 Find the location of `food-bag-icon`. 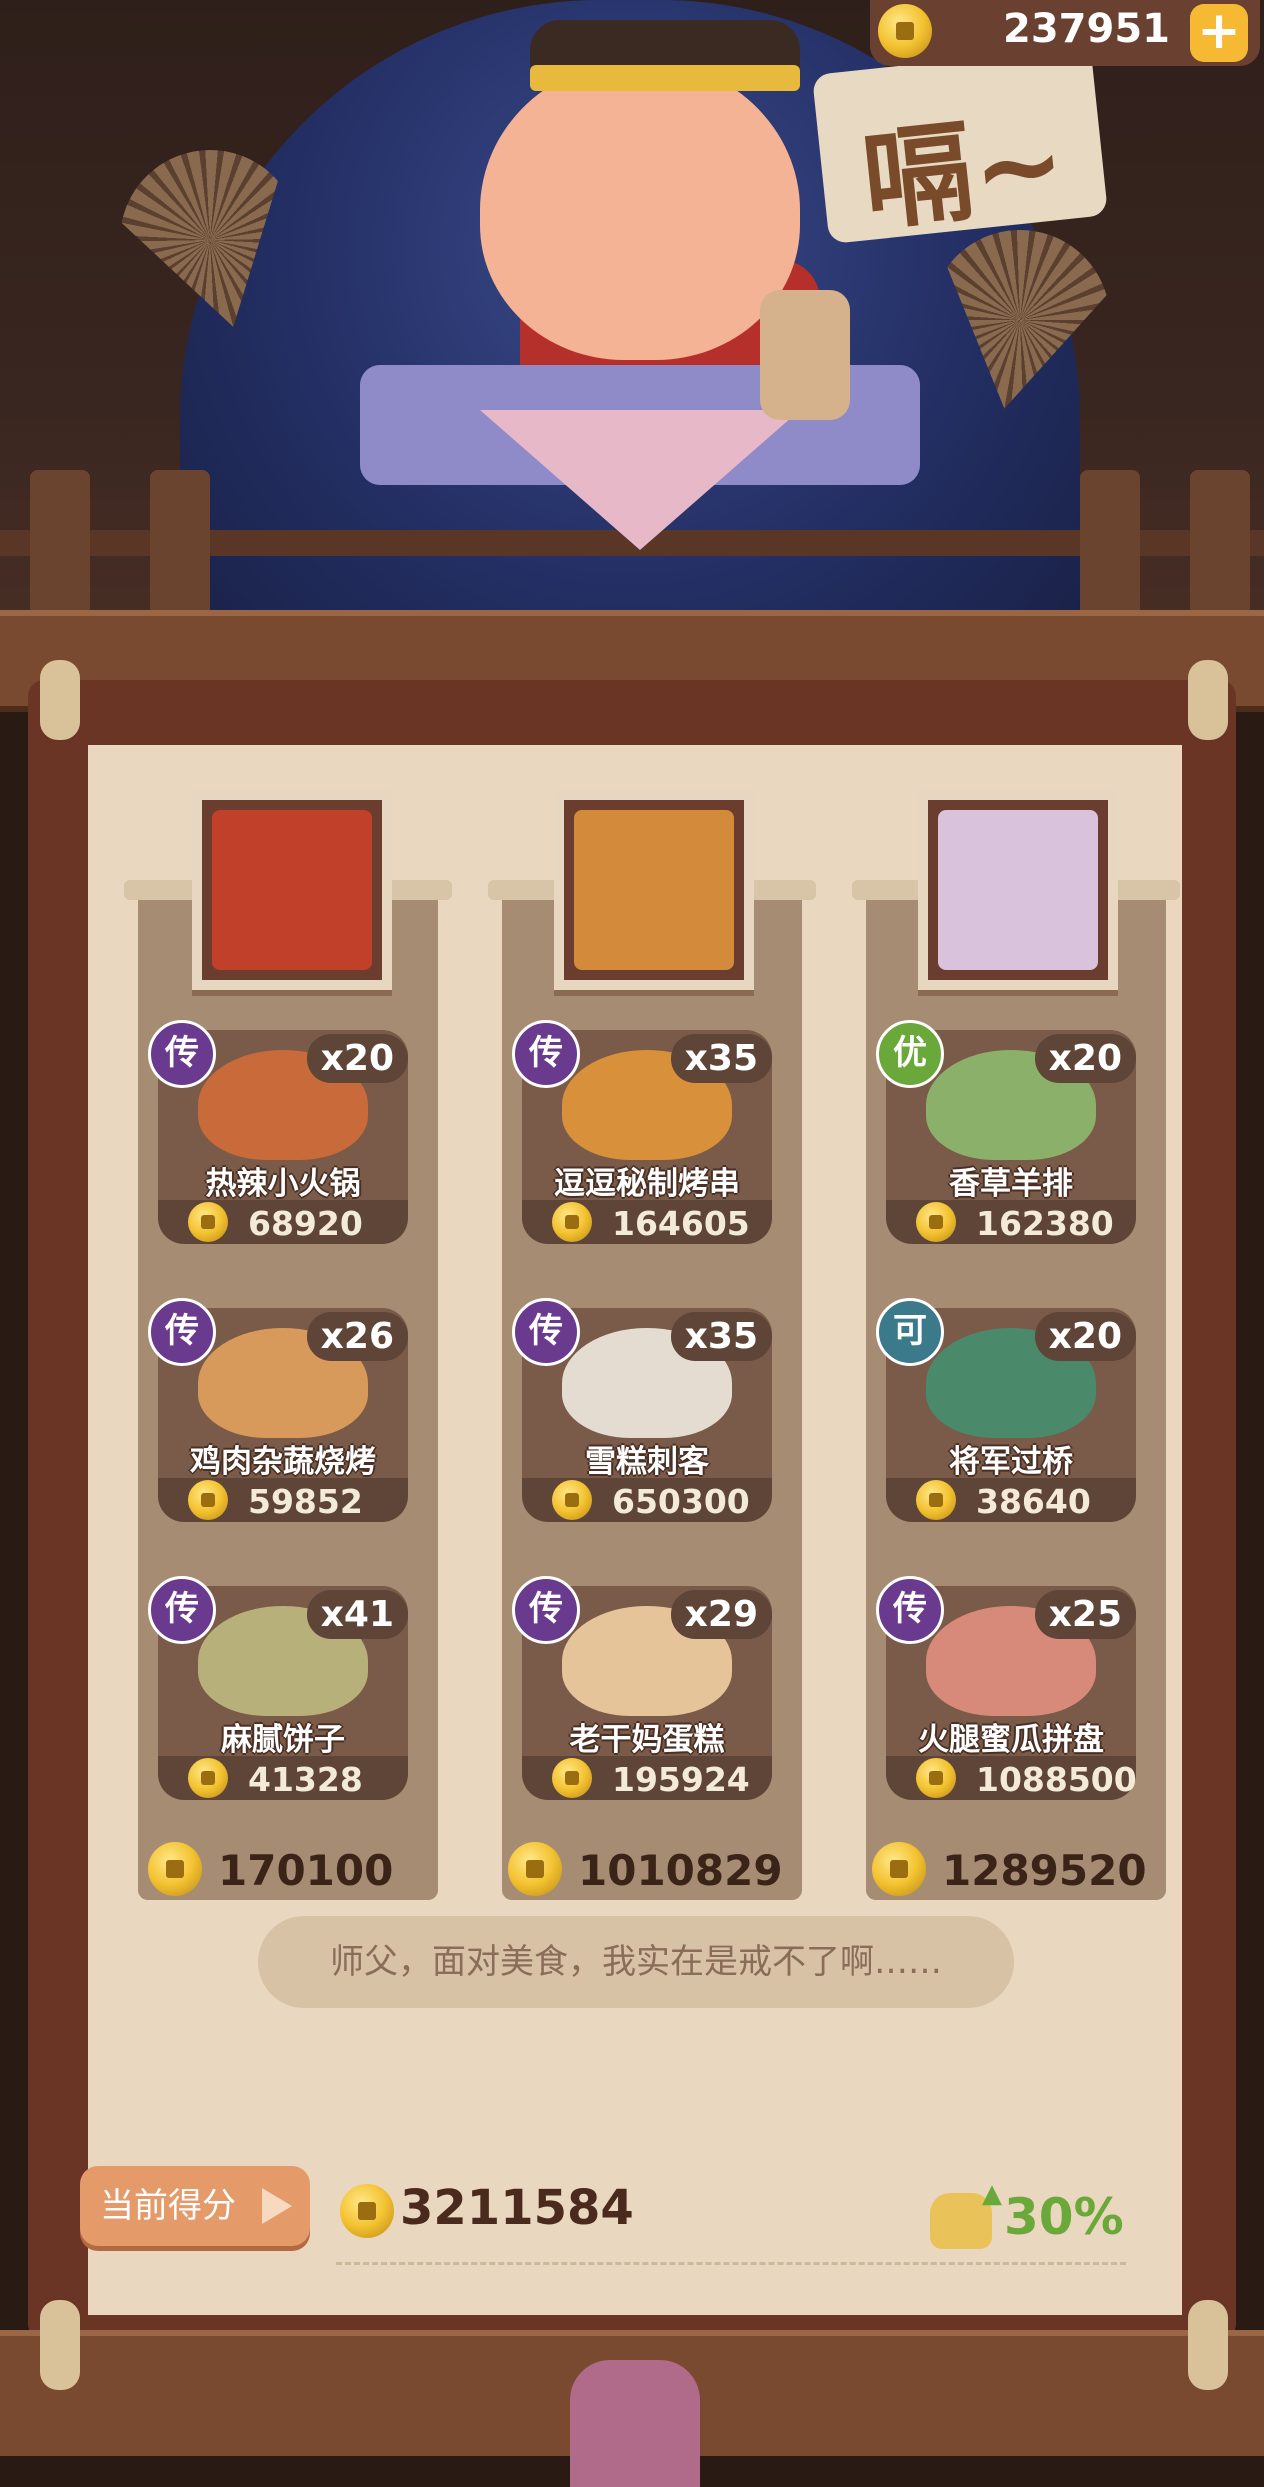

food-bag-icon is located at coordinates (966, 2214).